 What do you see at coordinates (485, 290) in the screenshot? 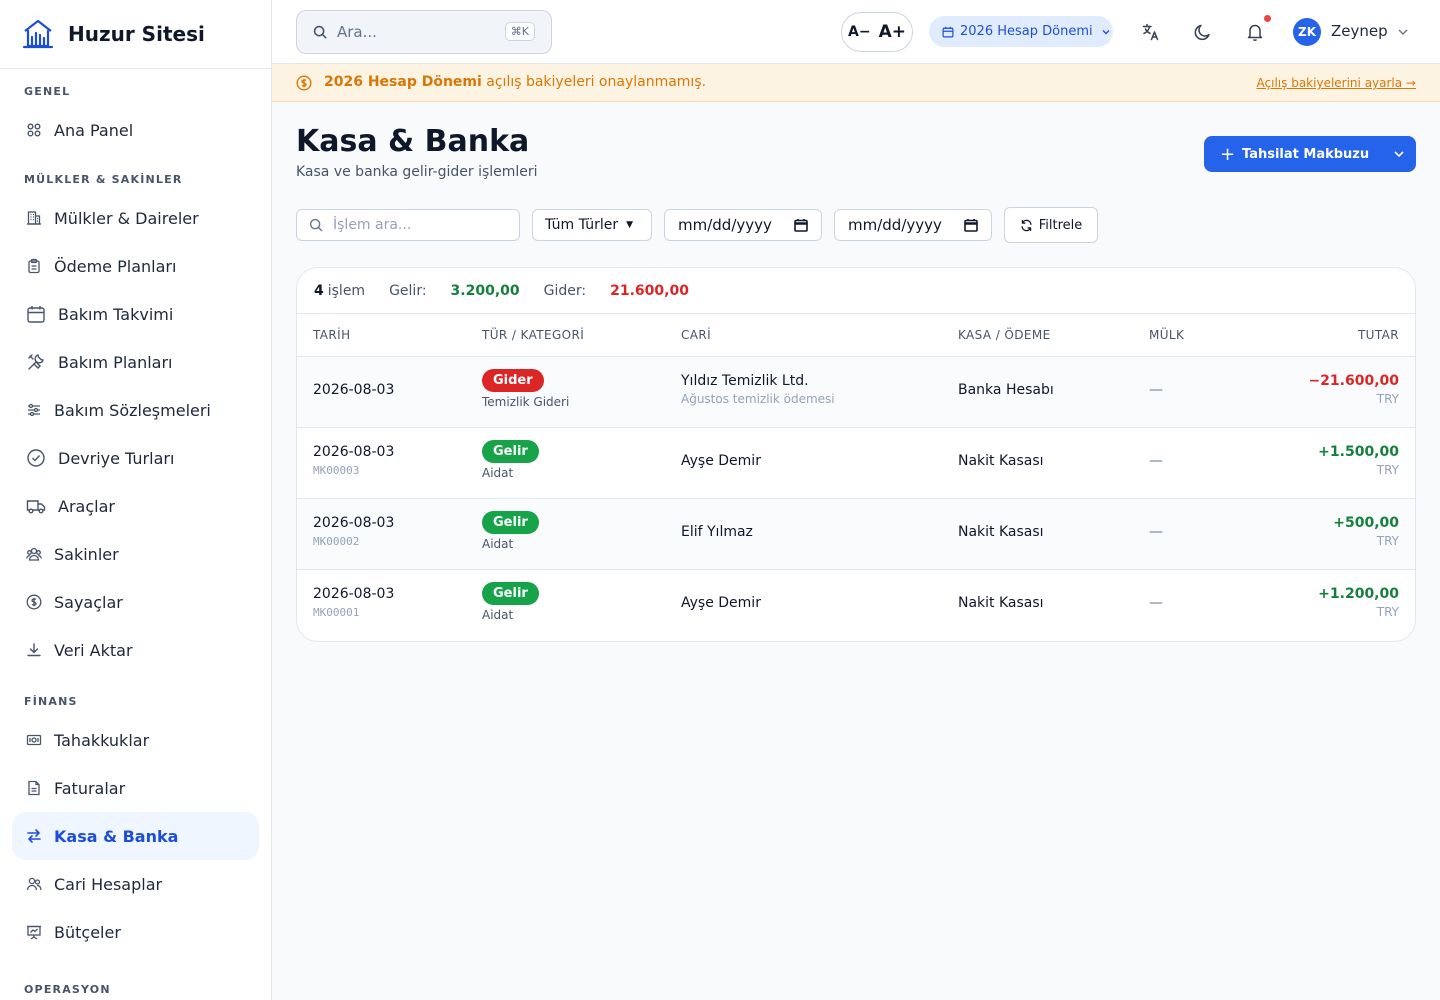
I see `income-total: 3.200,00` at bounding box center [485, 290].